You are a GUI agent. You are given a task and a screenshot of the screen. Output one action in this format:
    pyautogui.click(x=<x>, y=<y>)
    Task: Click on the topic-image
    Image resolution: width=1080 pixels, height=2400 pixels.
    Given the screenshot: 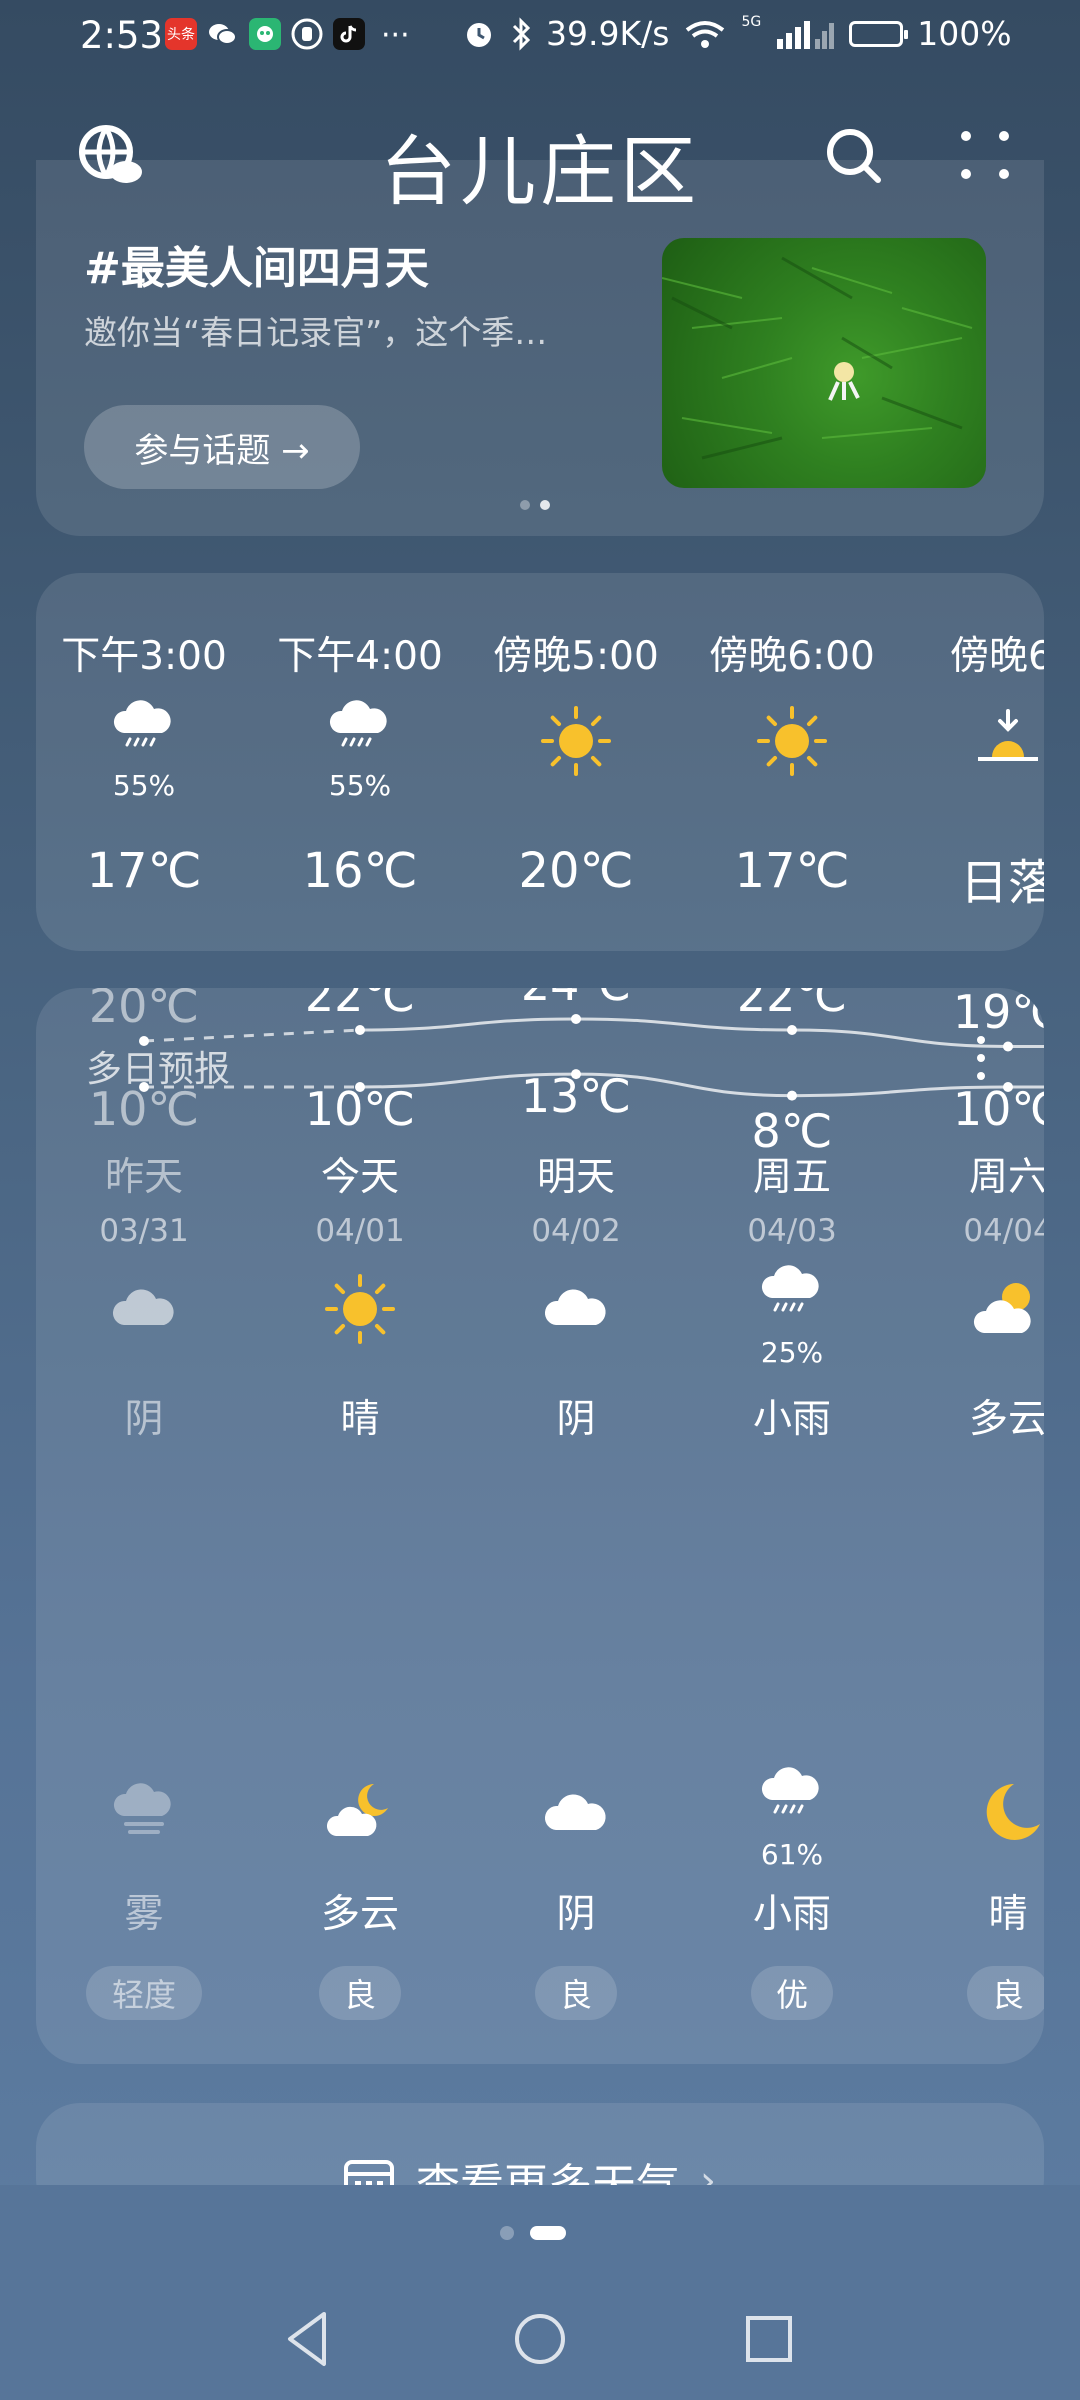 What is the action you would take?
    pyautogui.click(x=824, y=363)
    